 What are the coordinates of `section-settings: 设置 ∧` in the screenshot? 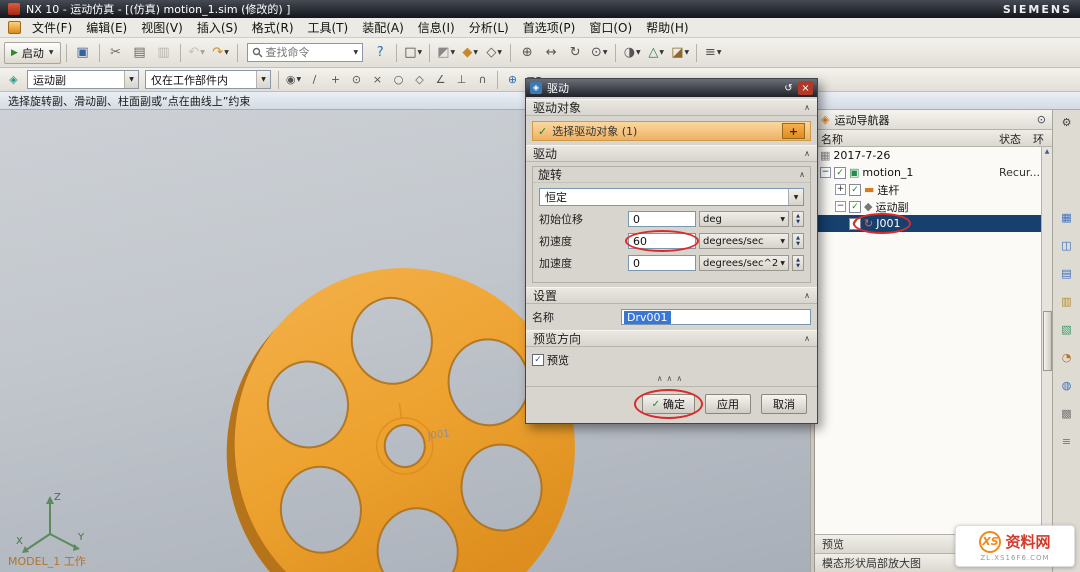 It's located at (671, 295).